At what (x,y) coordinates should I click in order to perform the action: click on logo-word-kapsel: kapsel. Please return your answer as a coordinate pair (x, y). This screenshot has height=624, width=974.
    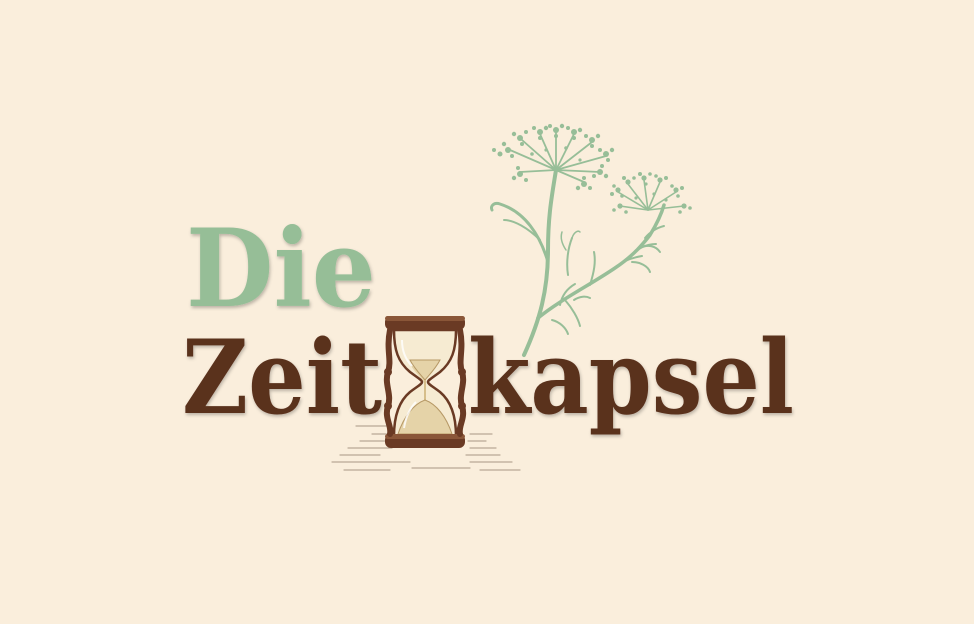
    Looking at the image, I should click on (631, 378).